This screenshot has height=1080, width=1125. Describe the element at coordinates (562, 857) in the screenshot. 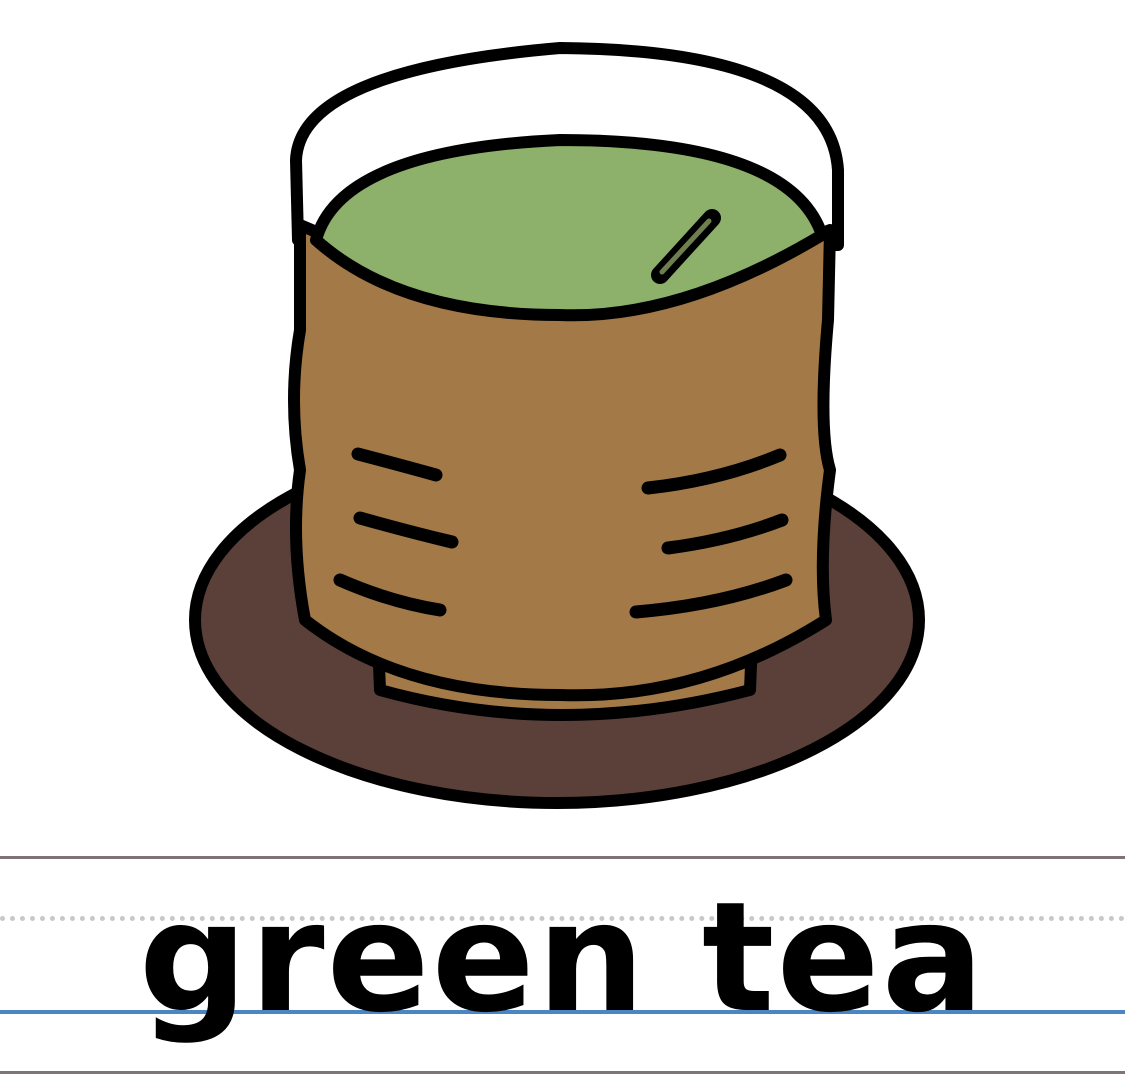

I see `top-guide-line` at that location.